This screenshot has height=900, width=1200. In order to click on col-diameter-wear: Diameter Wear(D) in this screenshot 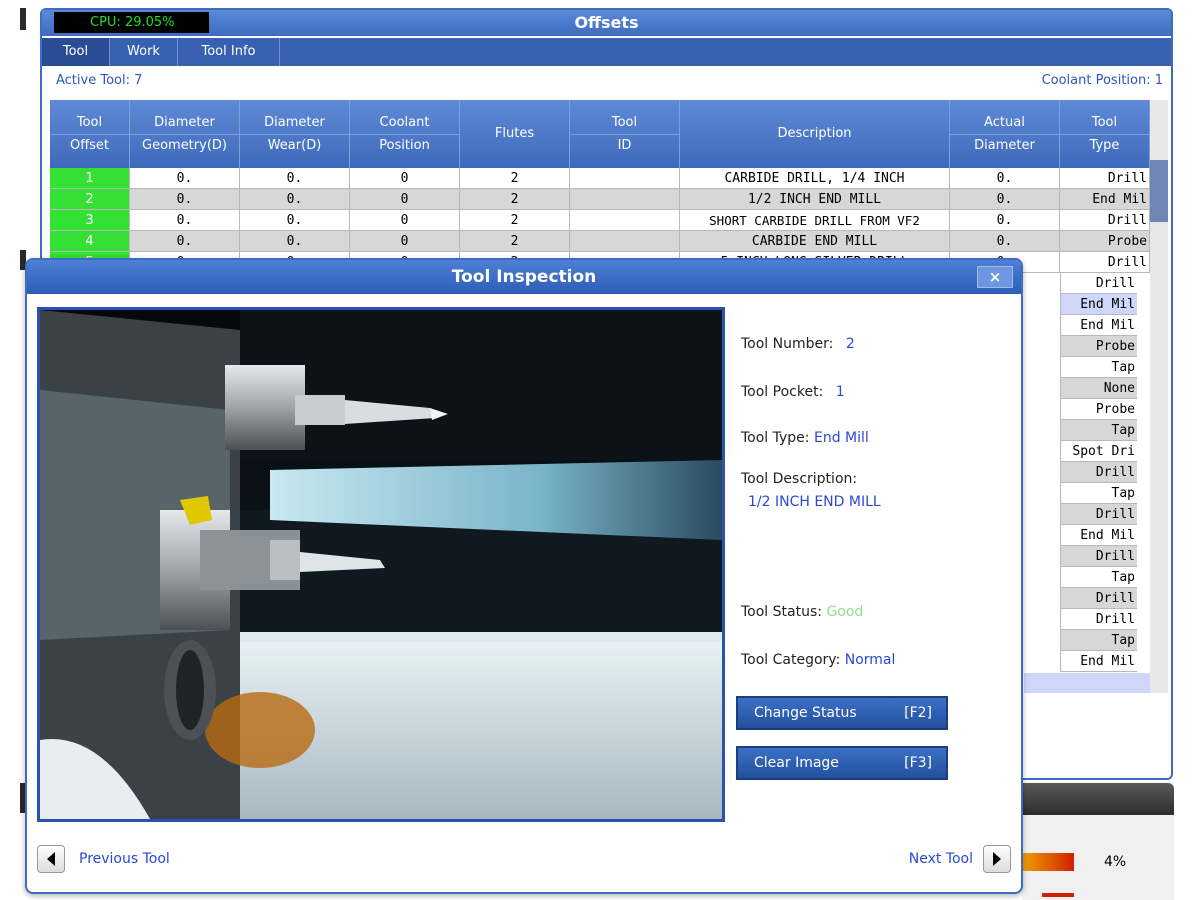, I will do `click(295, 134)`.